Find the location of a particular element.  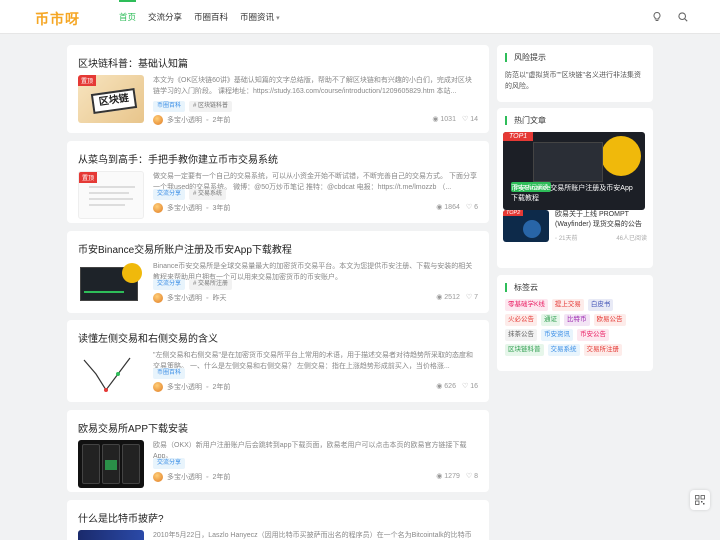

nav-label: 交流分享 is located at coordinates (165, 17).